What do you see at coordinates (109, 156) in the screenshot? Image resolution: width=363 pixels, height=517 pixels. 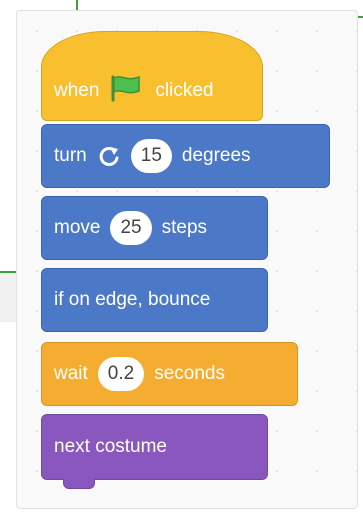 I see `rotate-right-icon` at bounding box center [109, 156].